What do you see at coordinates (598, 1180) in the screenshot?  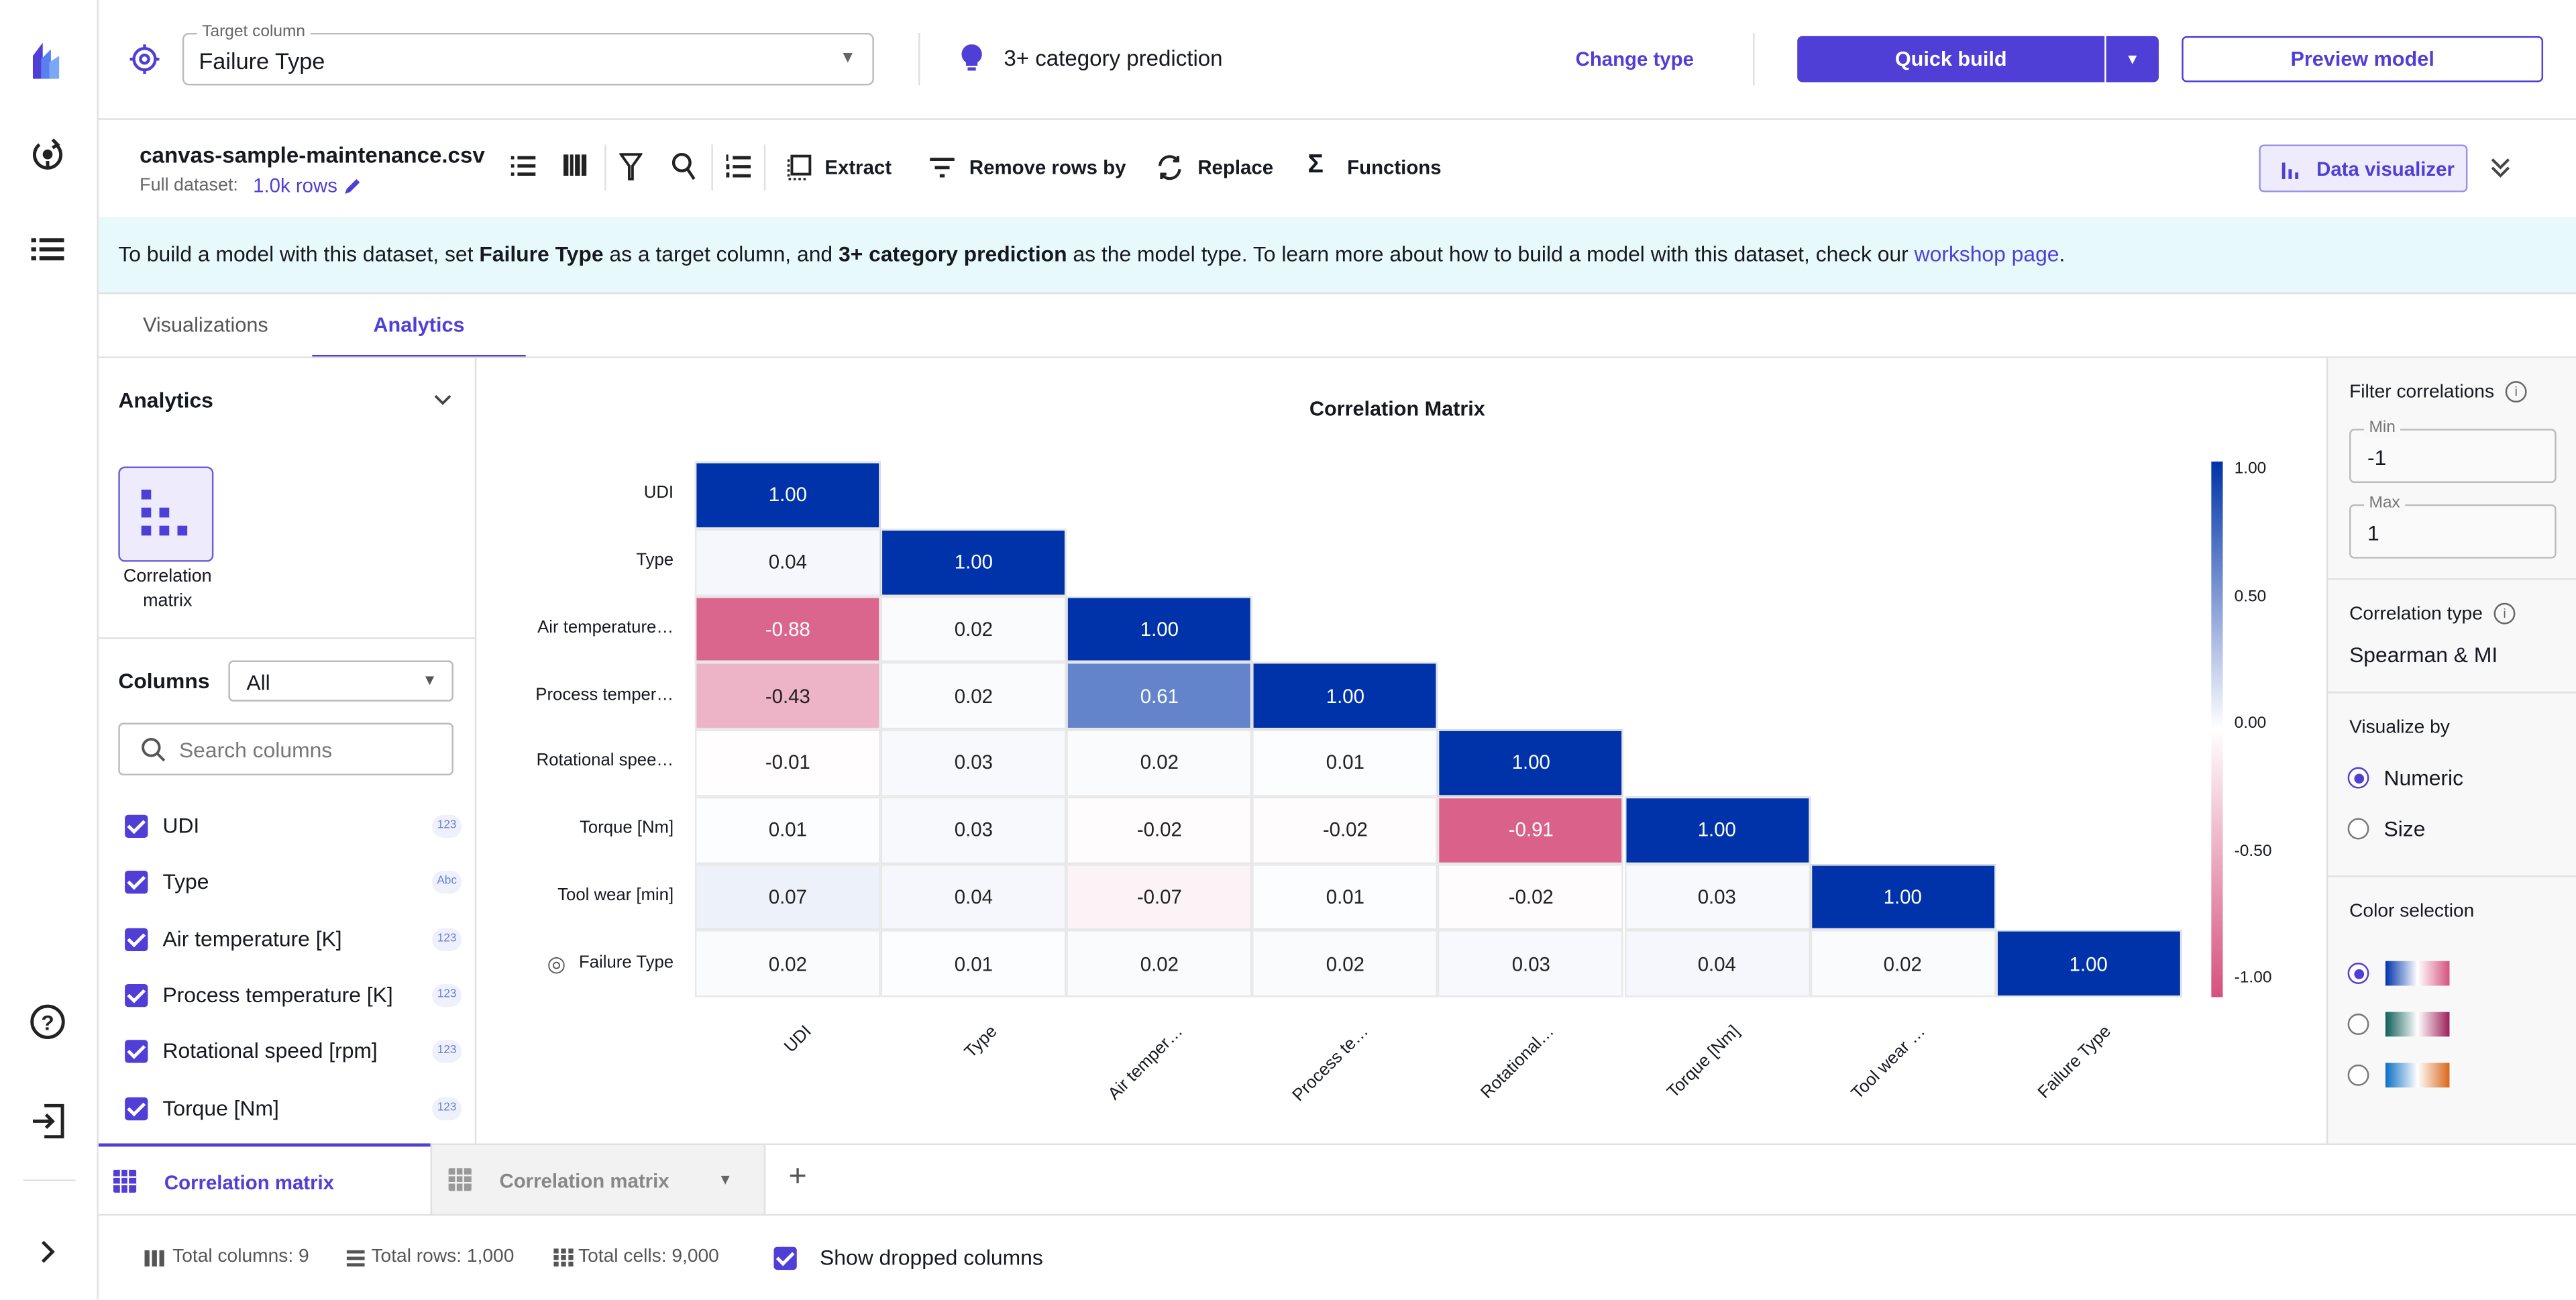 I see `bottom-tab-correlation-matrix-2: Correlation matrix ▼` at bounding box center [598, 1180].